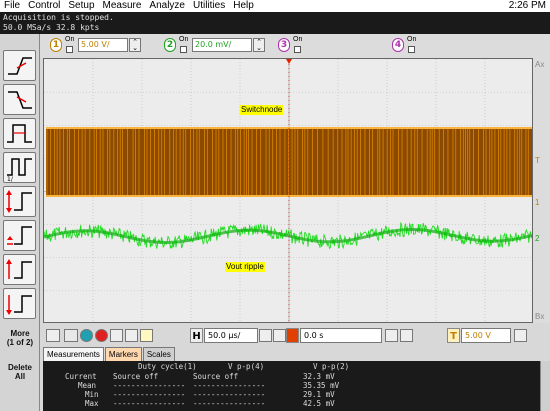 The image size is (550, 411). I want to click on vpp-4-value: Source off, so click(216, 376).